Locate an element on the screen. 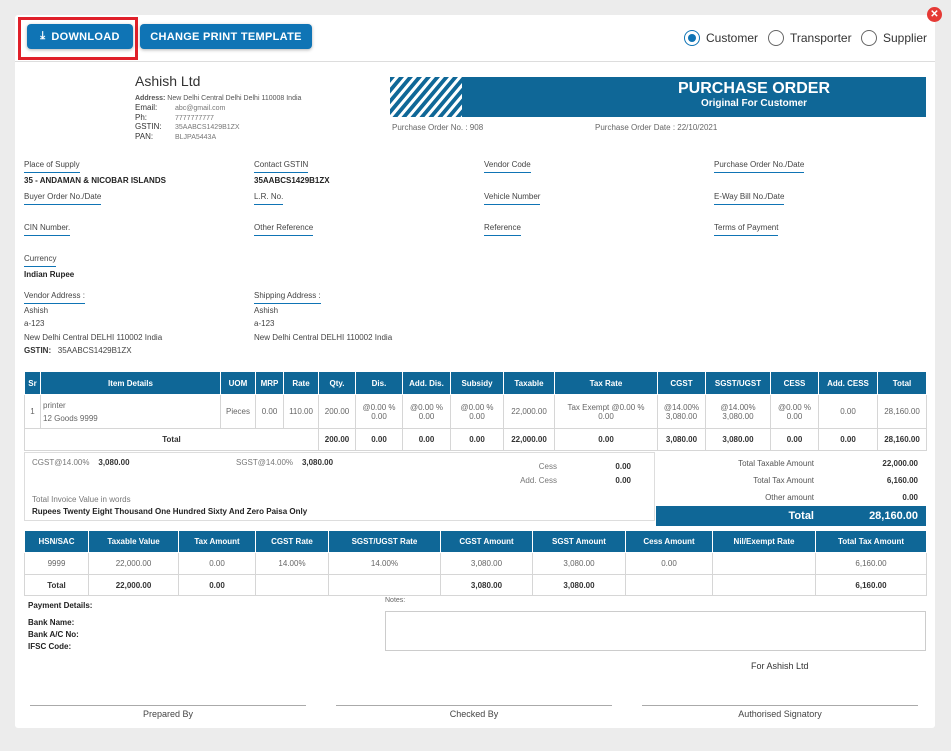 The height and width of the screenshot is (751, 951). column-header: CGST is located at coordinates (681, 383).